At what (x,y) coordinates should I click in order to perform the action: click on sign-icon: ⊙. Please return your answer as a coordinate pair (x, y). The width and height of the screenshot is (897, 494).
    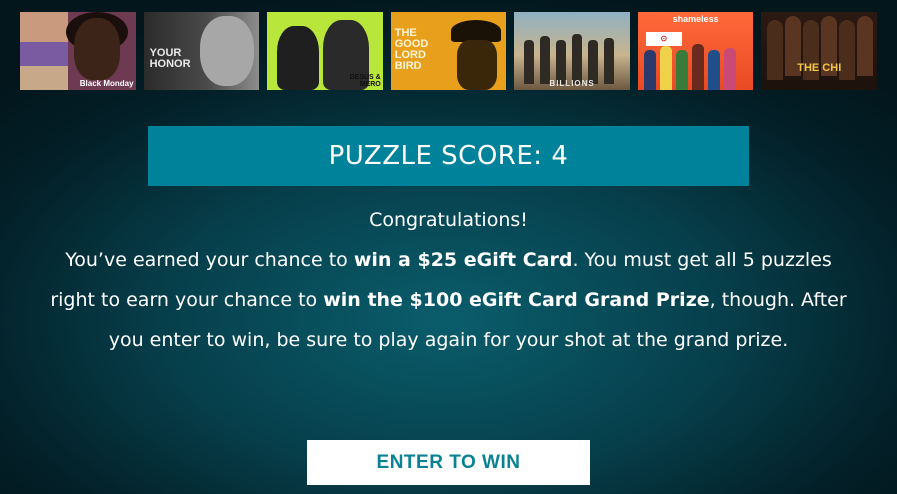
    Looking at the image, I should click on (663, 39).